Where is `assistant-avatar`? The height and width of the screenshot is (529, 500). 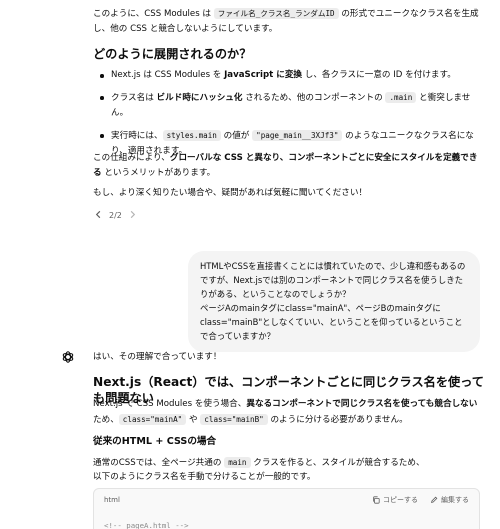
assistant-avatar is located at coordinates (68, 357).